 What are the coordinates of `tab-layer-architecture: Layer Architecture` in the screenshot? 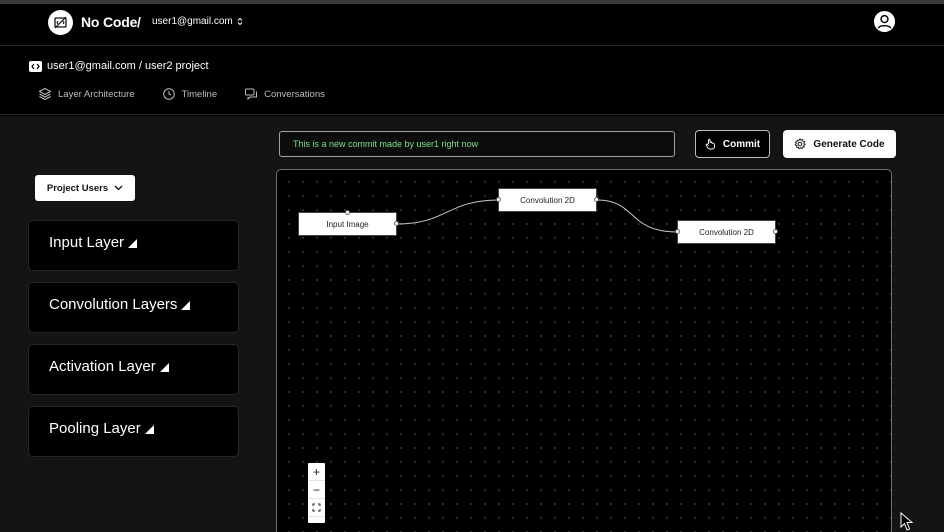 It's located at (86, 94).